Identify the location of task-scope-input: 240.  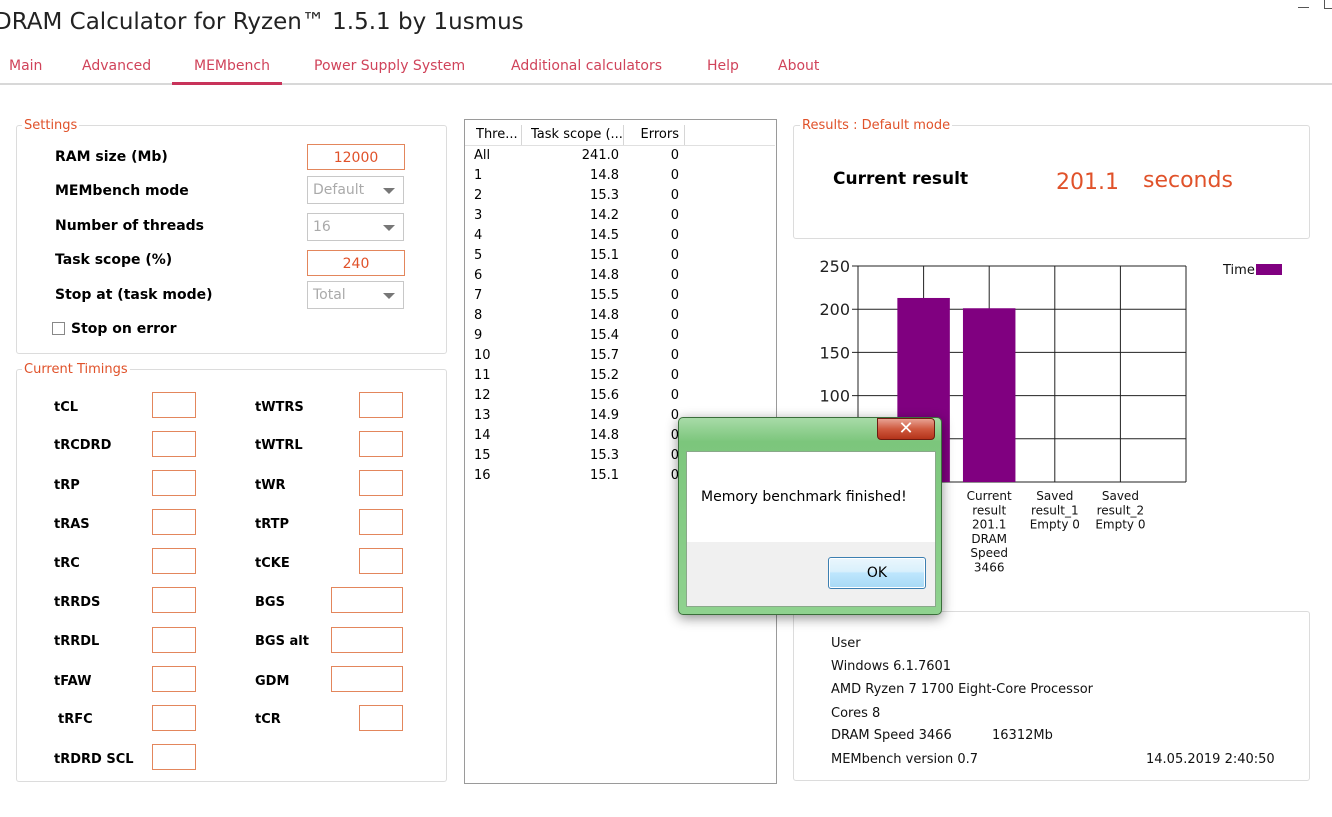
(356, 263).